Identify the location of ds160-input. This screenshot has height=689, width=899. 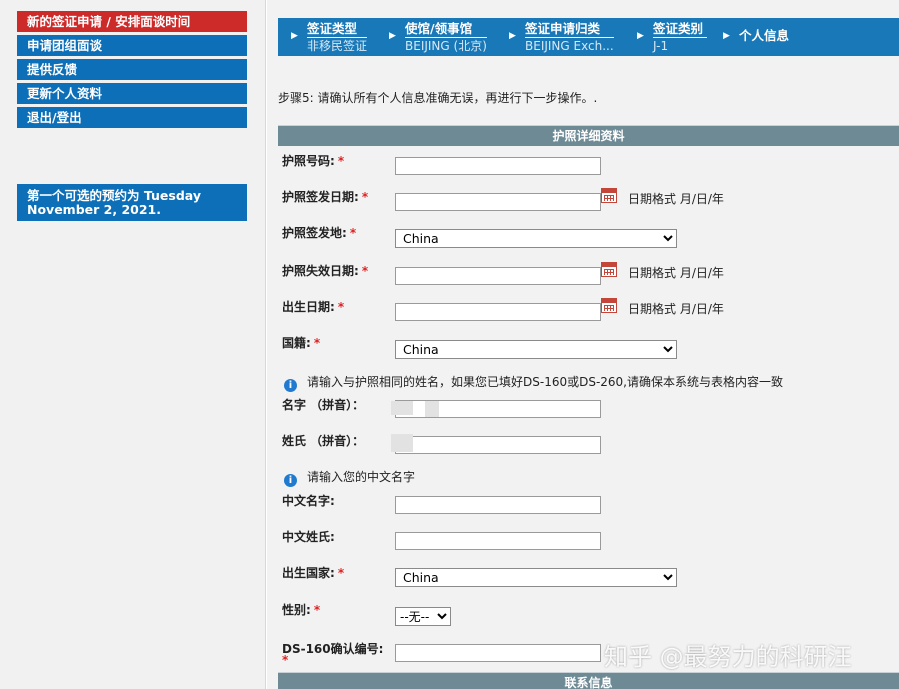
(498, 653).